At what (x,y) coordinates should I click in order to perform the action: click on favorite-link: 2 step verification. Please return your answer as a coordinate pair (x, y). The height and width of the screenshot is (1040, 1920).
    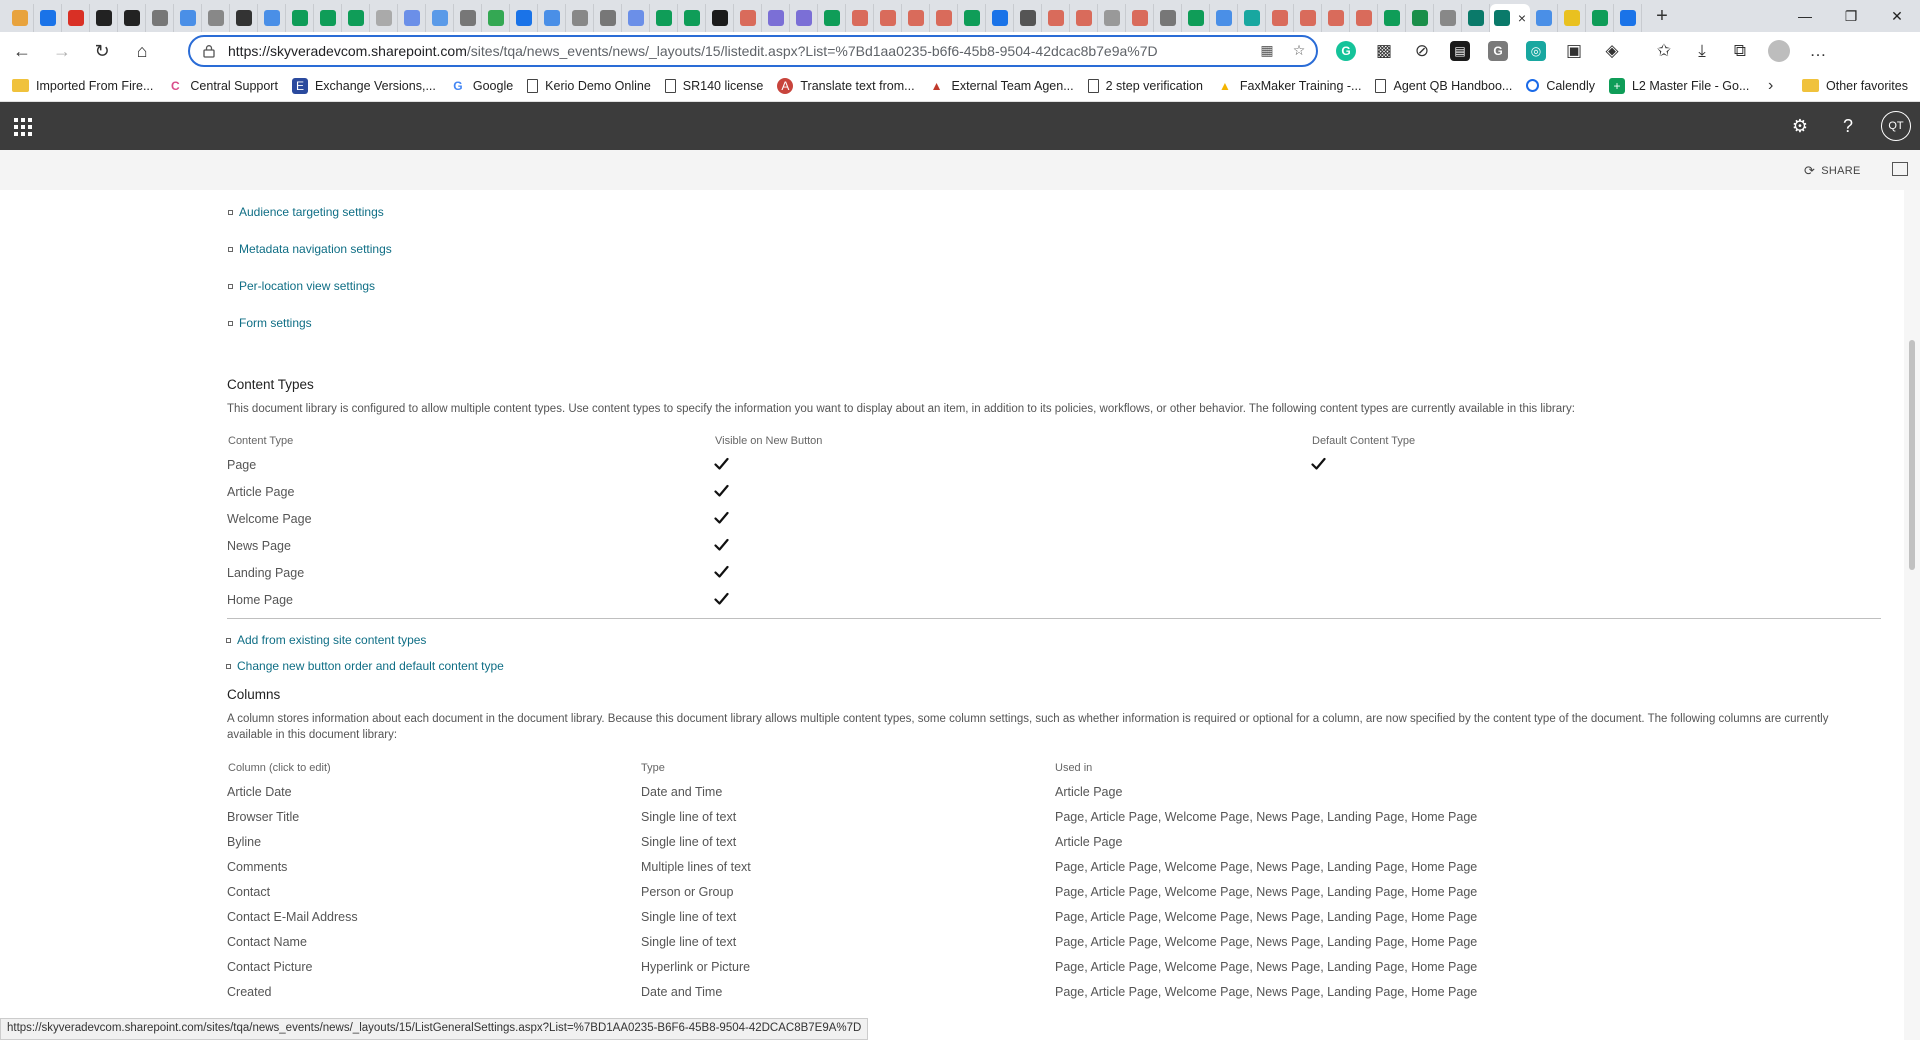
    Looking at the image, I should click on (1145, 85).